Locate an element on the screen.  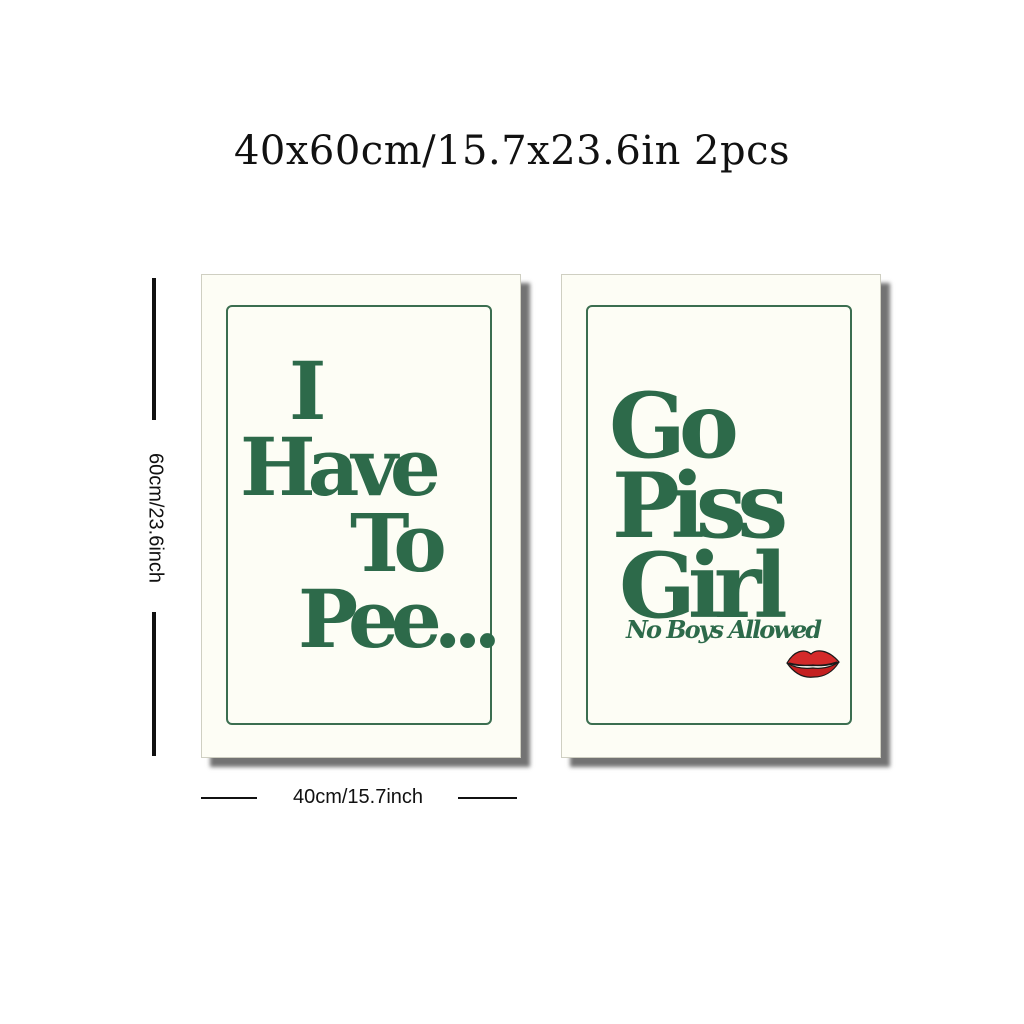
poster-line: Have is located at coordinates (340, 467).